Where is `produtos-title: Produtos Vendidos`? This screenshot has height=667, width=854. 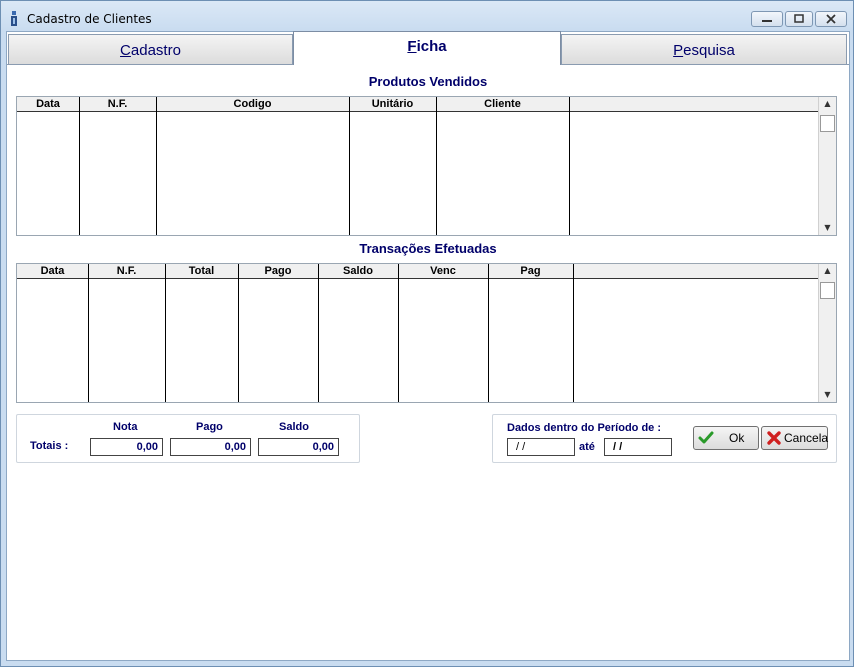
produtos-title: Produtos Vendidos is located at coordinates (428, 81).